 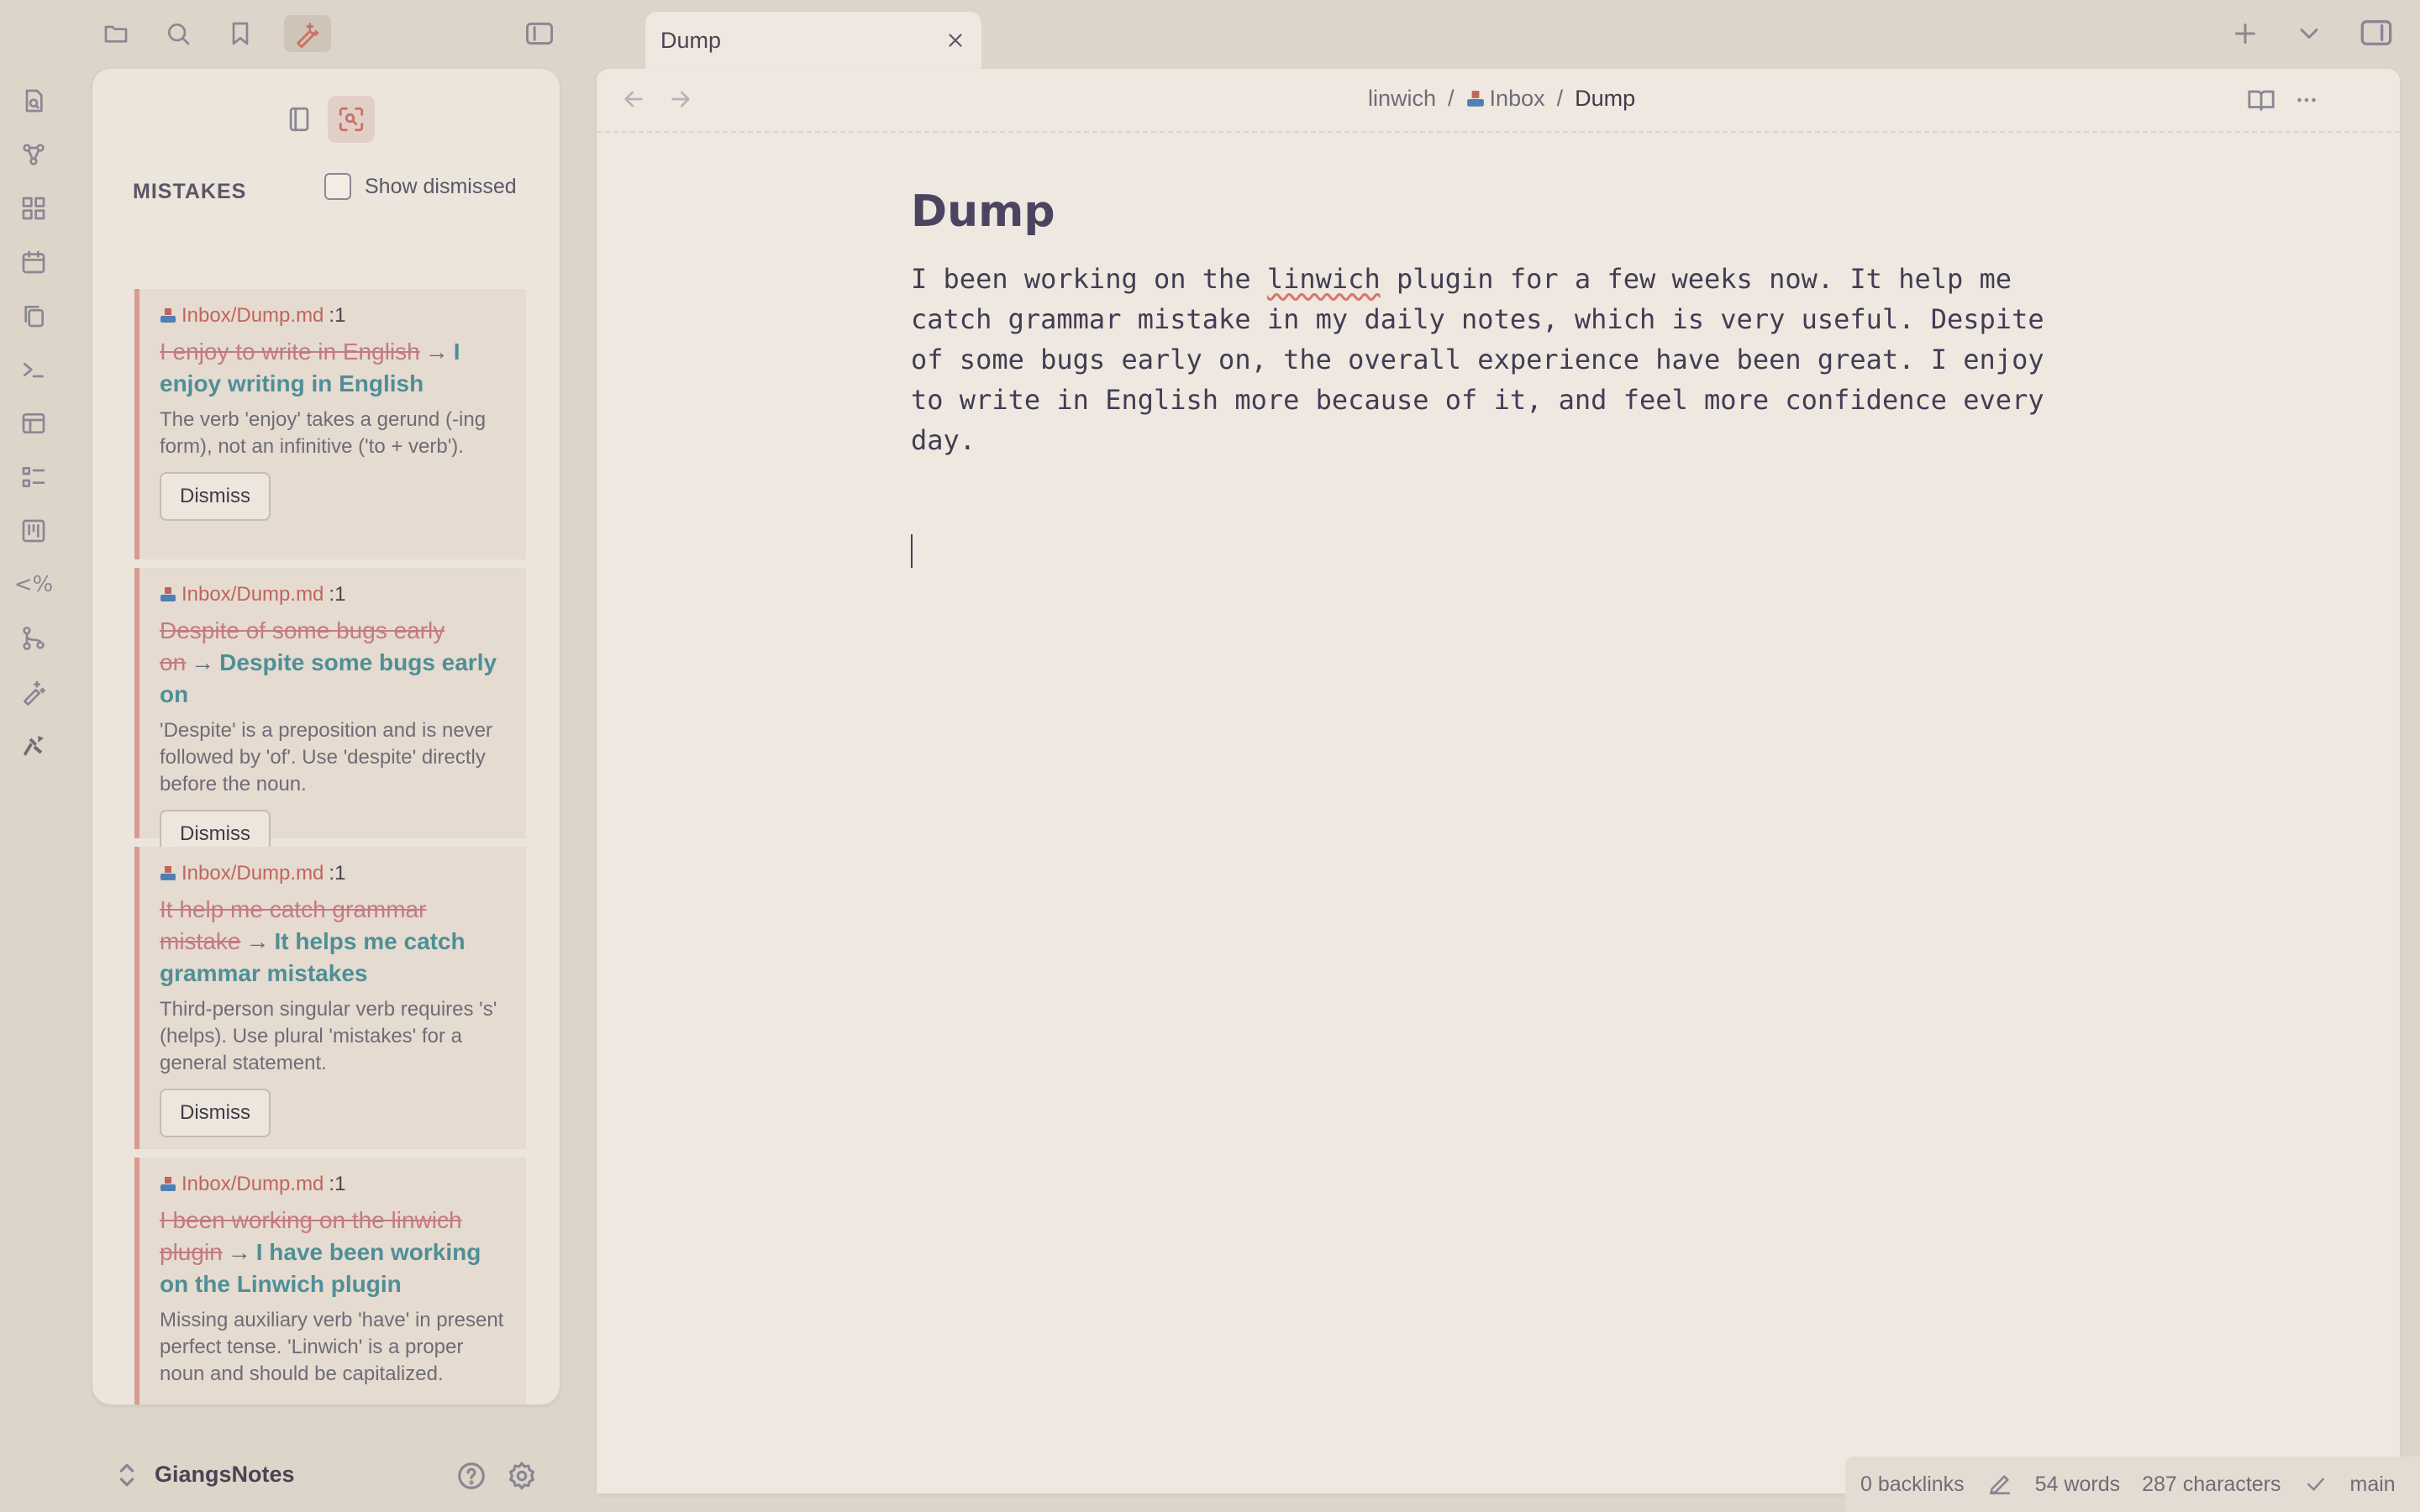 I want to click on note-title: Dump, so click(x=983, y=211).